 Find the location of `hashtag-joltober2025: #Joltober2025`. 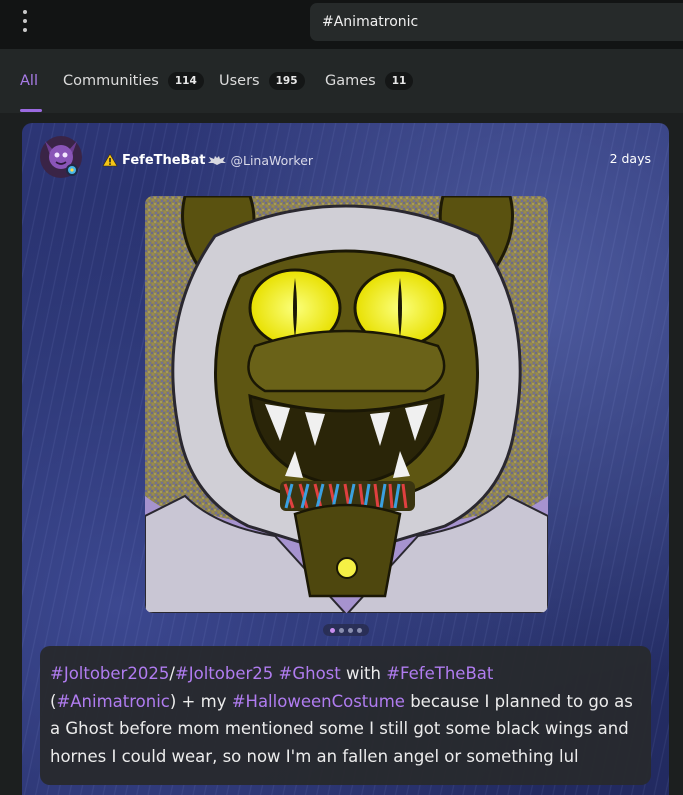

hashtag-joltober2025: #Joltober2025 is located at coordinates (109, 673).